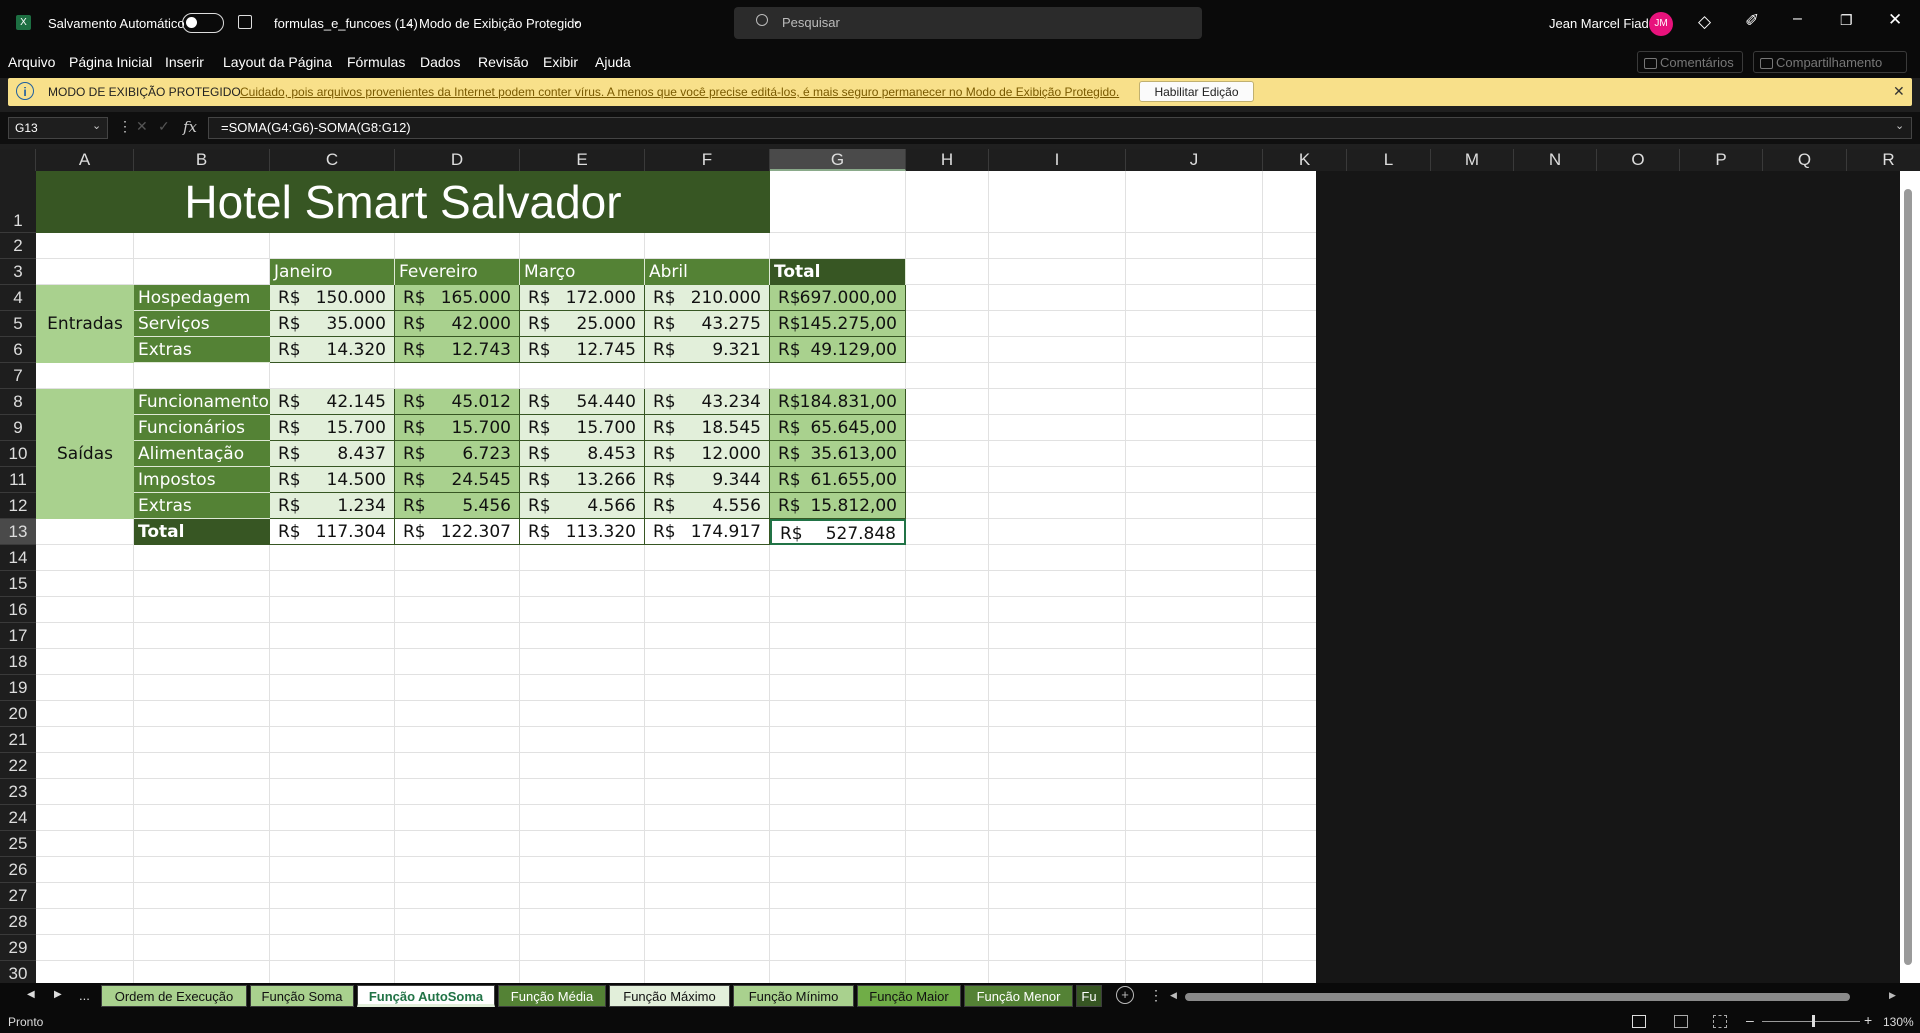 Image resolution: width=1920 pixels, height=1033 pixels. What do you see at coordinates (18, 532) in the screenshot?
I see `row-header-13: 13` at bounding box center [18, 532].